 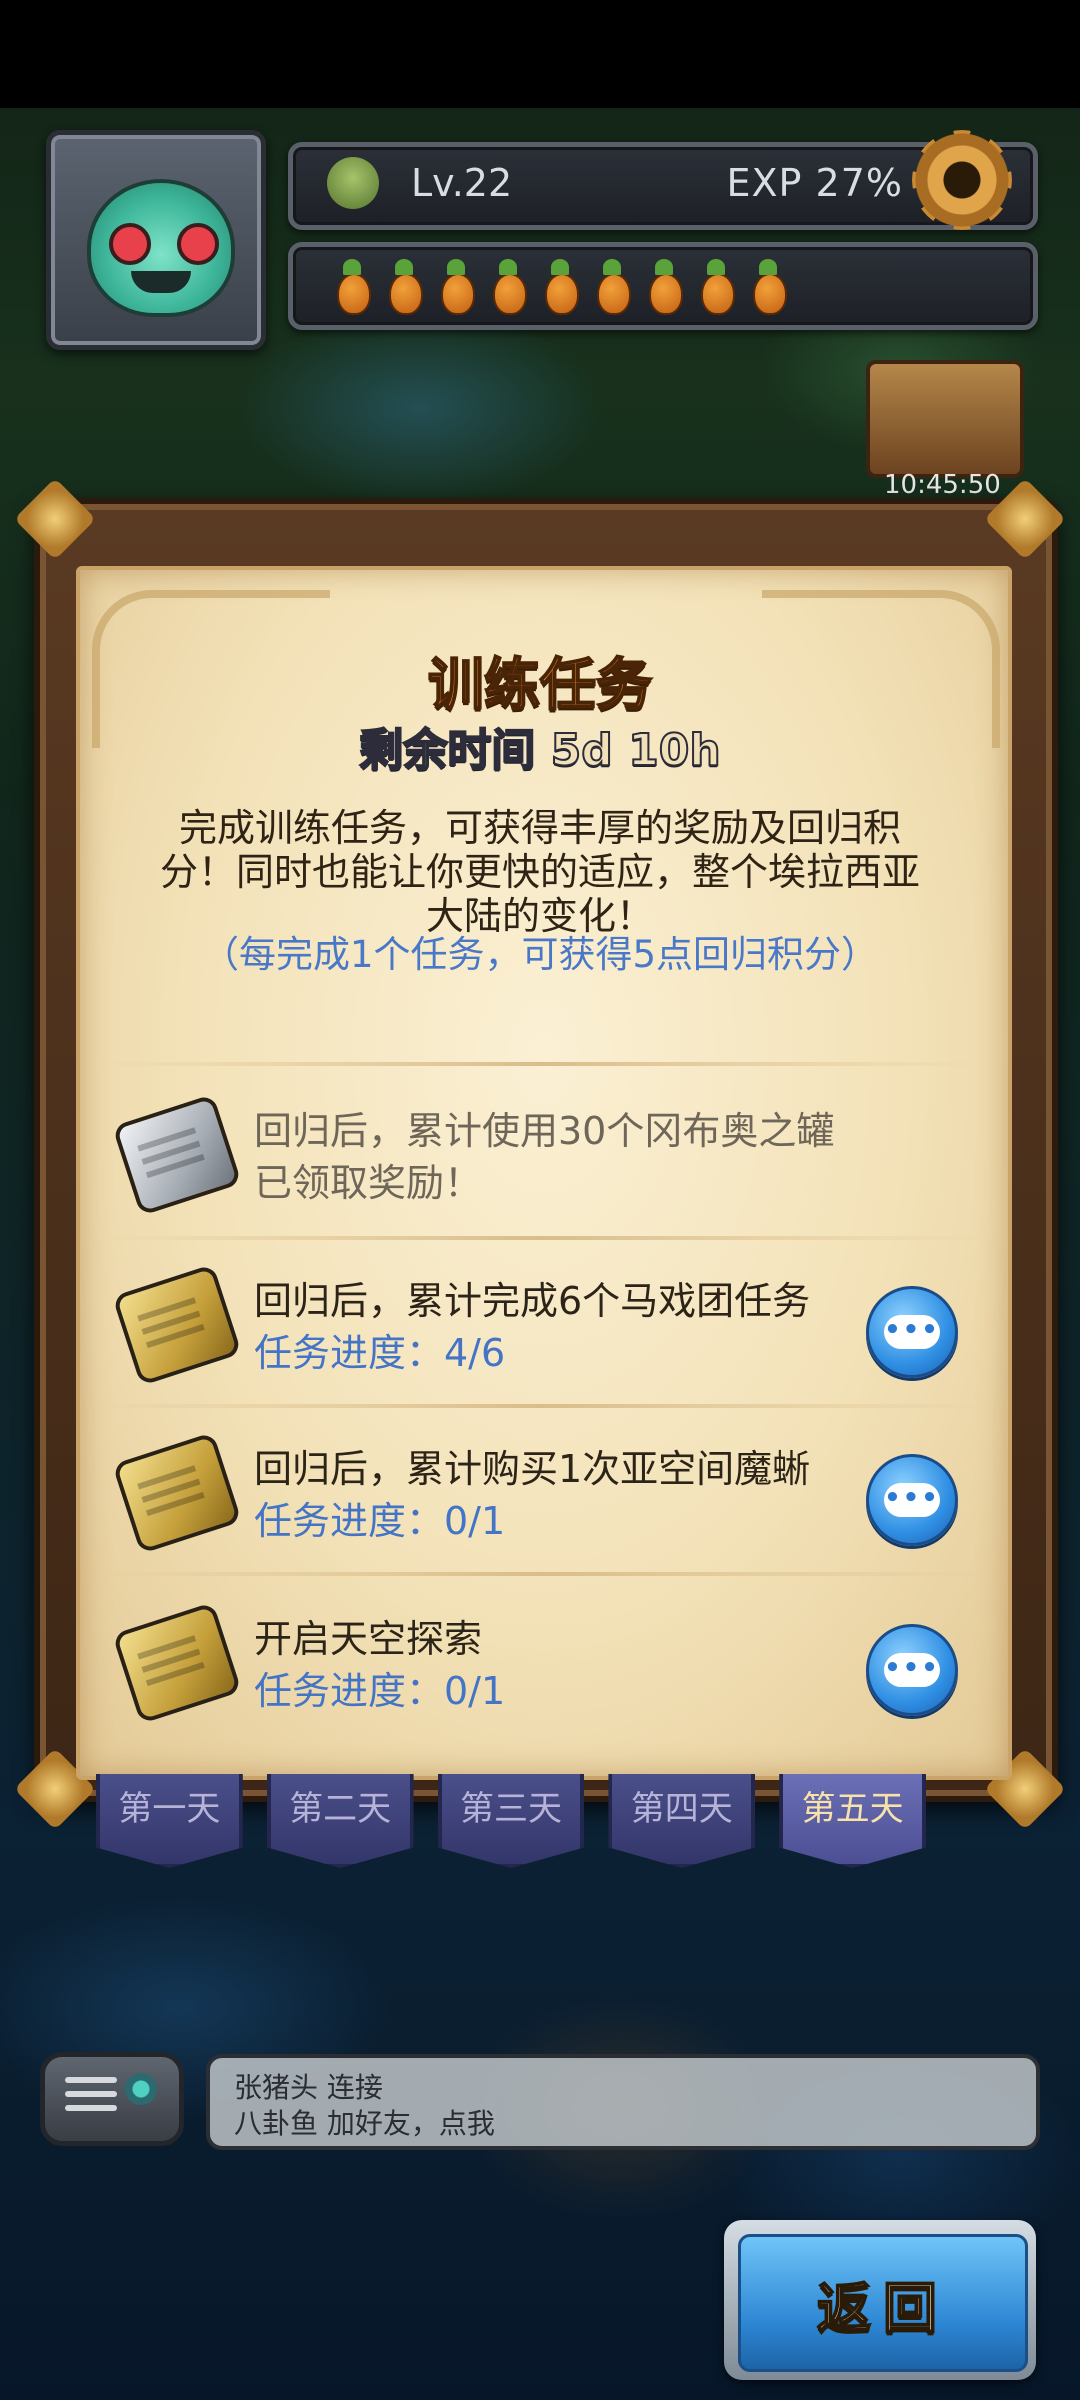 I want to click on player-avatar, so click(x=156, y=240).